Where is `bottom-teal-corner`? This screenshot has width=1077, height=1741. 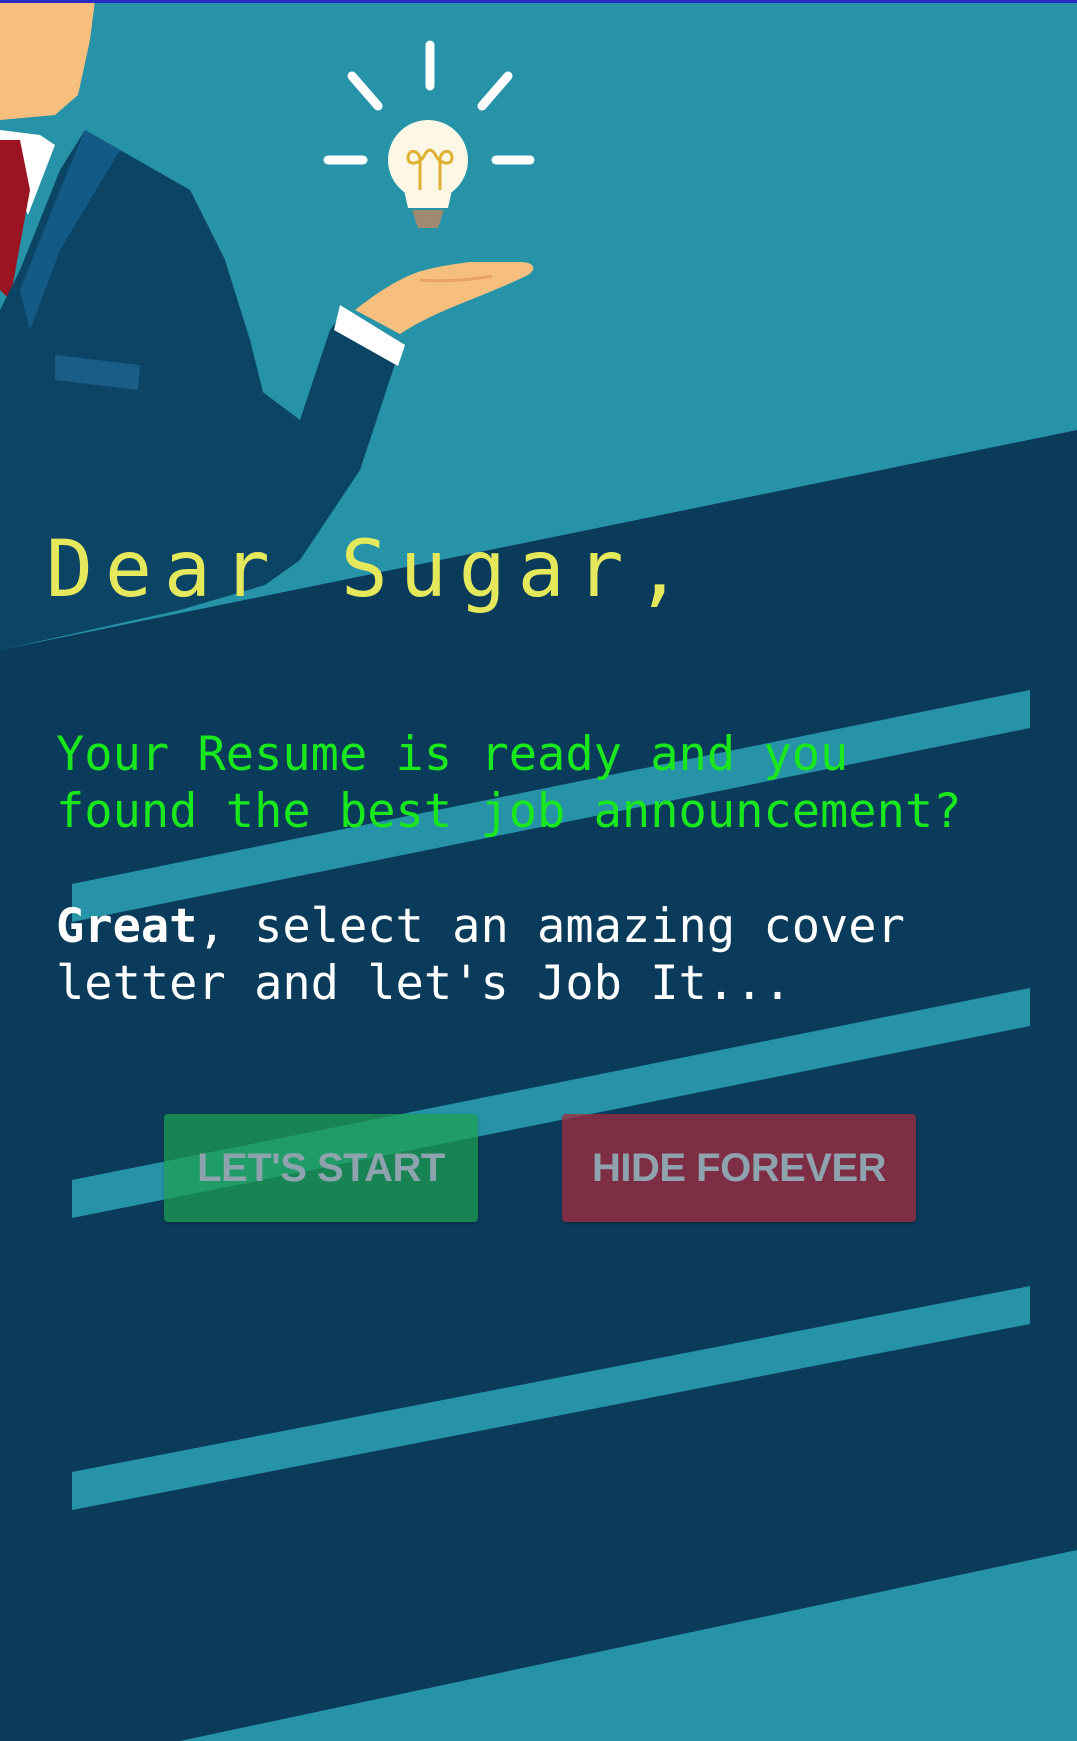
bottom-teal-corner is located at coordinates (628, 1645).